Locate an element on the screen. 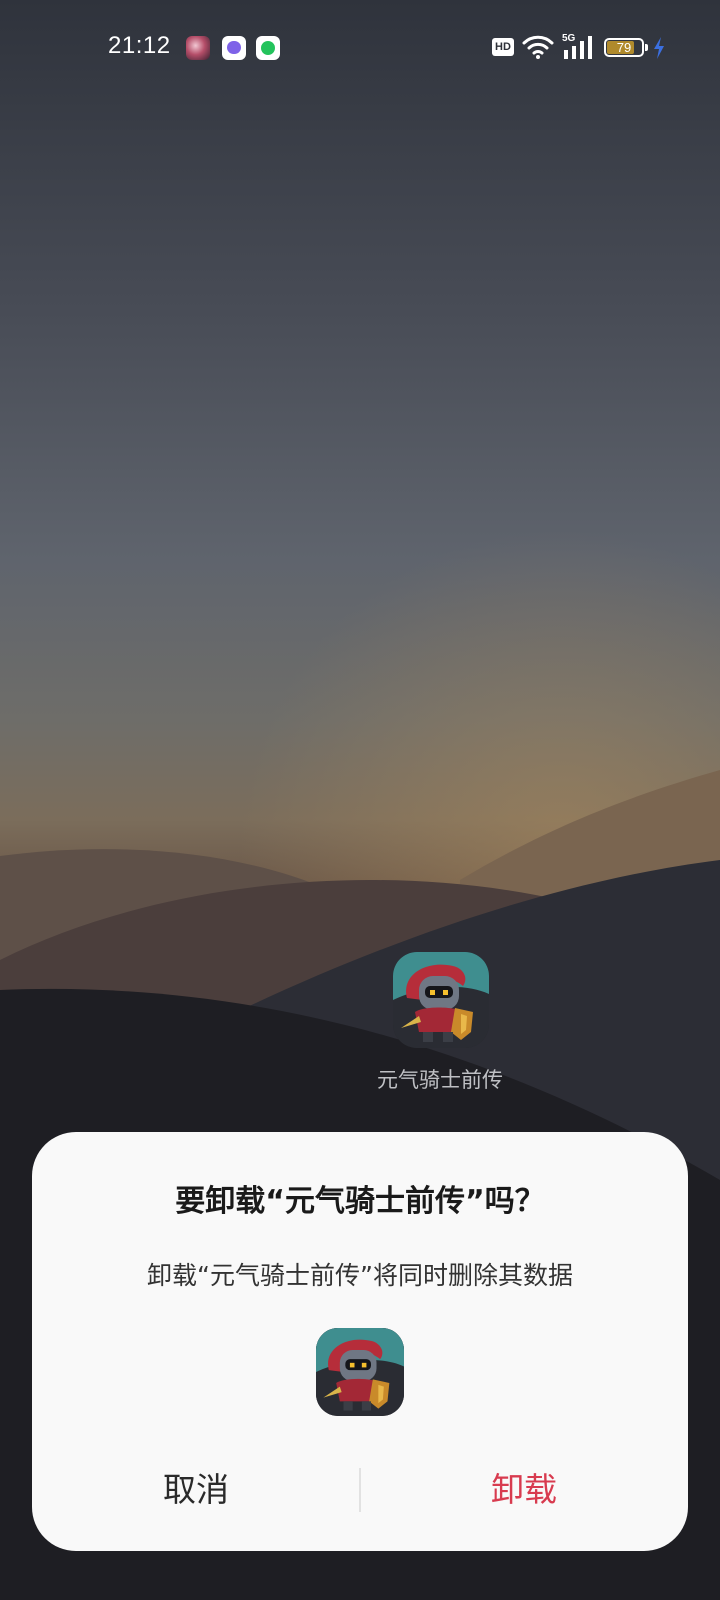  status-time: 21:12 is located at coordinates (139, 45).